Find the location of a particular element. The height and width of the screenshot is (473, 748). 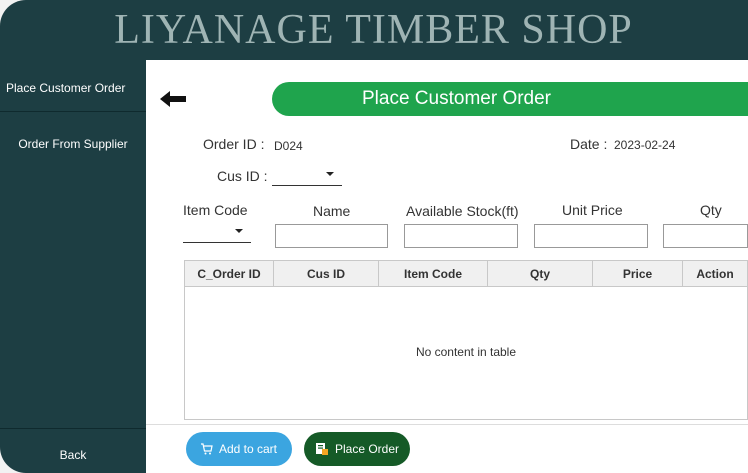

app-header: LIYANAGE TIMBER SHOP is located at coordinates (374, 30).